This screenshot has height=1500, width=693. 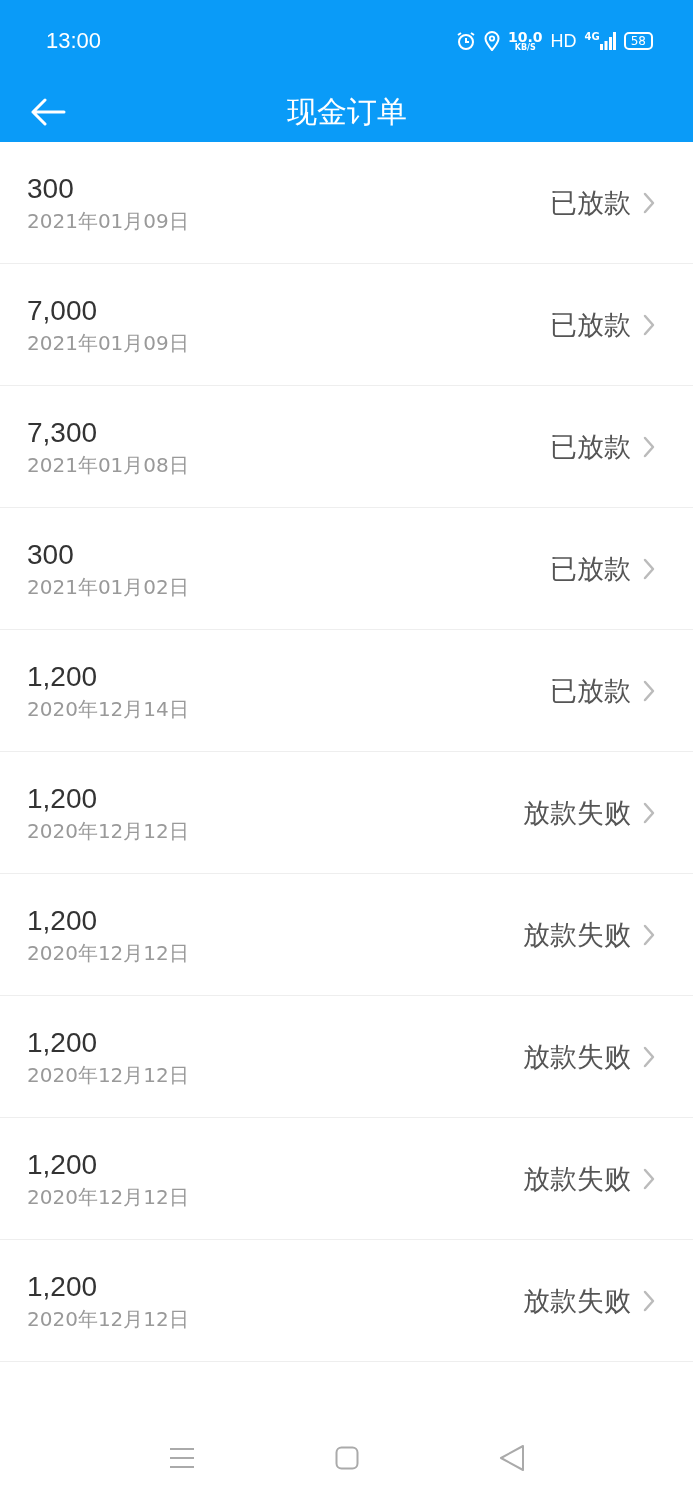 I want to click on order-amount: 7,300, so click(x=63, y=432).